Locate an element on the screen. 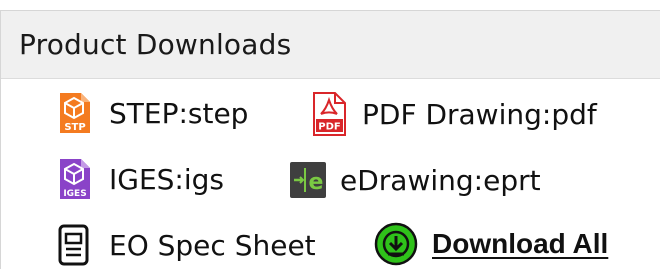  download-all-link: Download All is located at coordinates (491, 244).